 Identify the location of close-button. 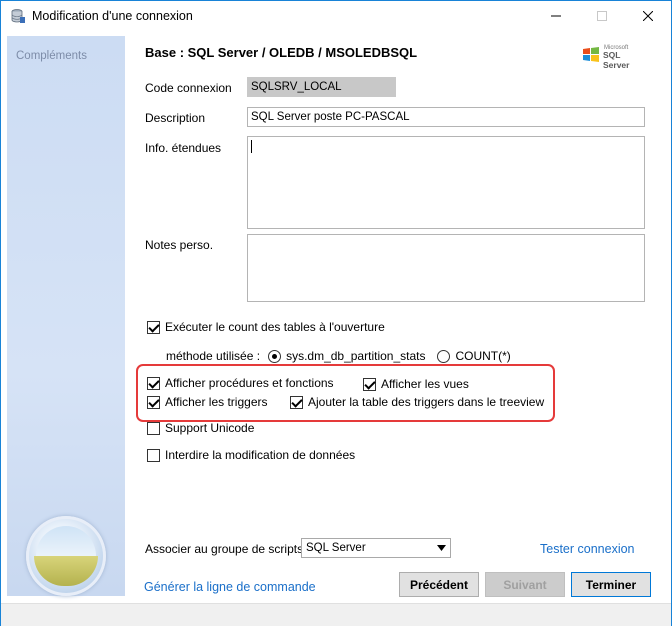
(648, 16).